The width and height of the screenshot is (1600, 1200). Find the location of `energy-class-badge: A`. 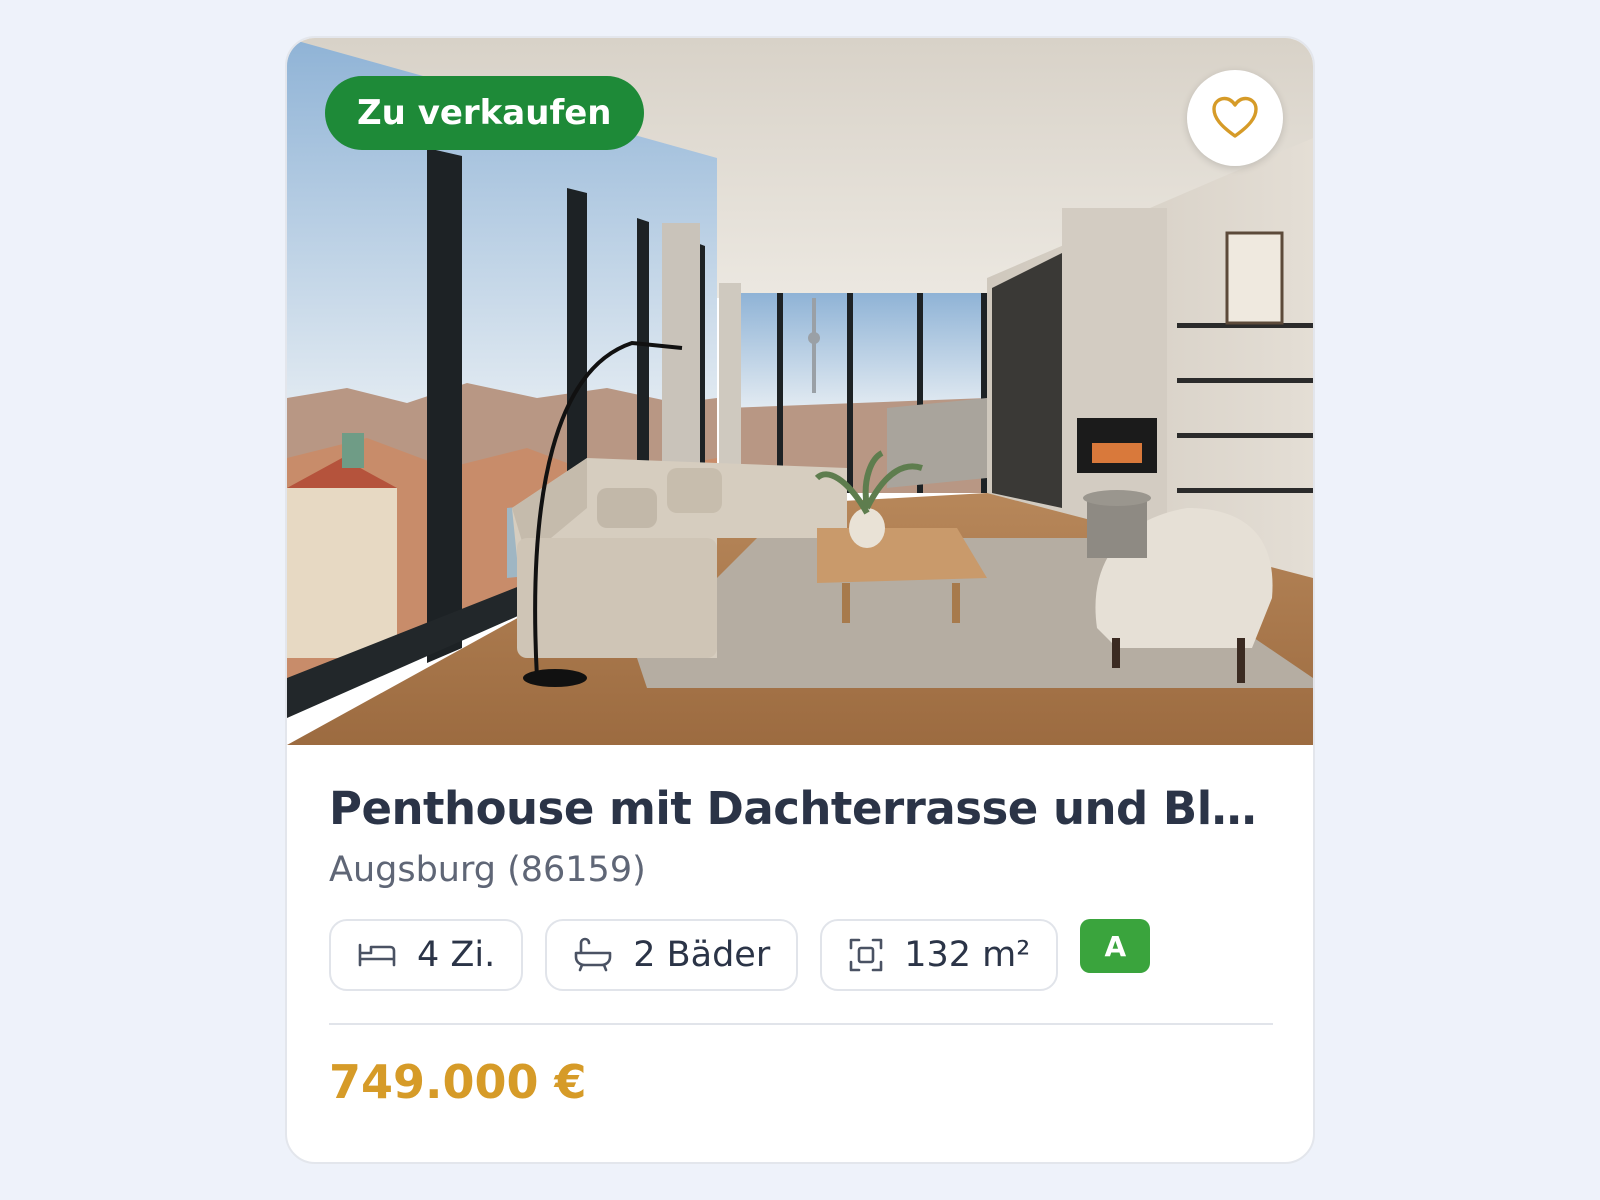

energy-class-badge: A is located at coordinates (1115, 946).